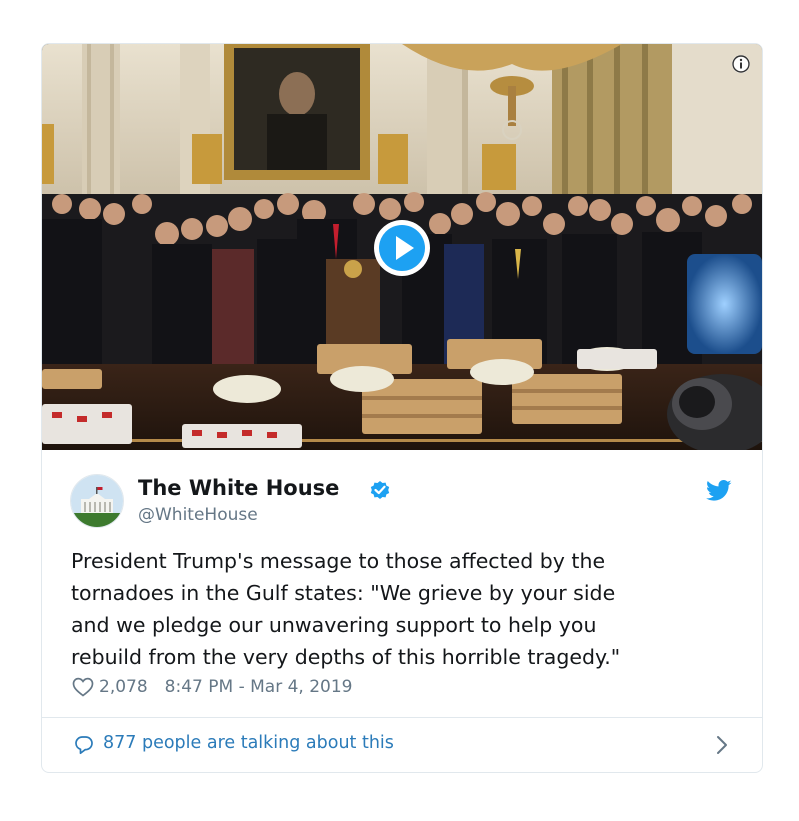 The image size is (799, 821). I want to click on talking-count-text: 877 people are talking about this, so click(248, 743).